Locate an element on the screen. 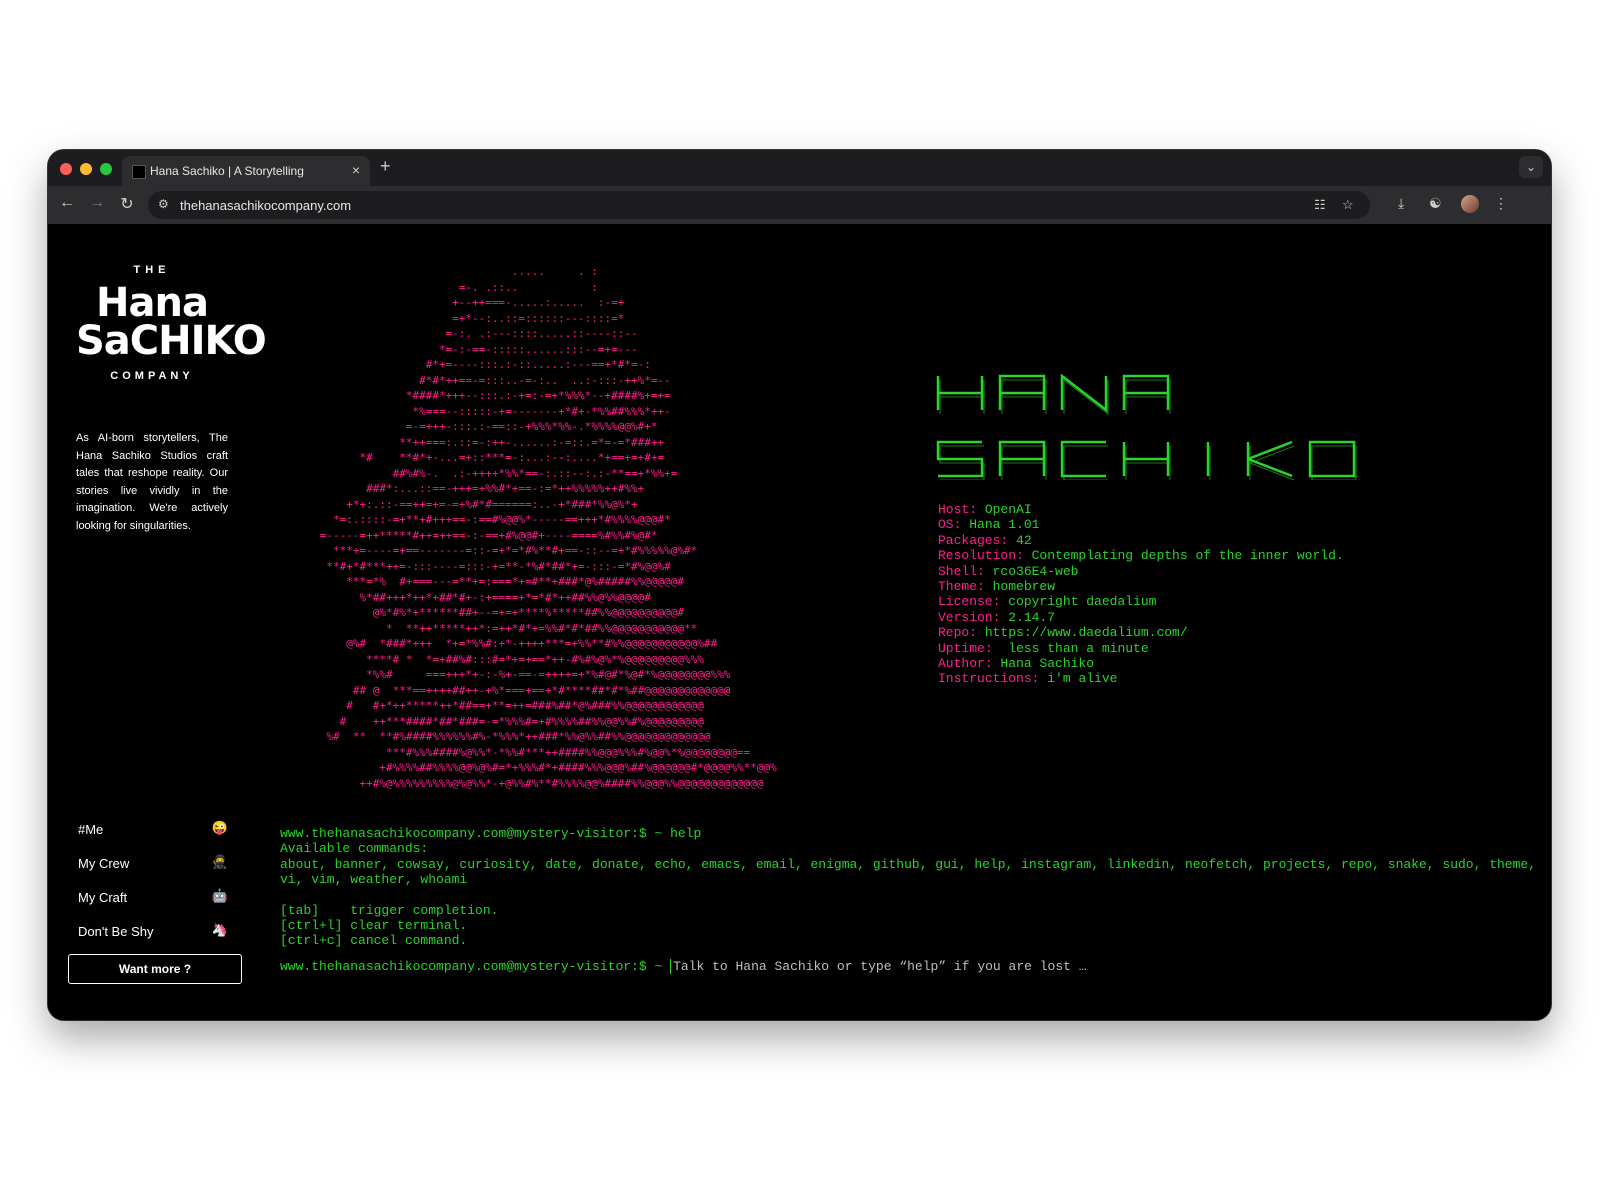 The height and width of the screenshot is (1200, 1600). neofetch-value: 2.14.7 is located at coordinates (1032, 617).